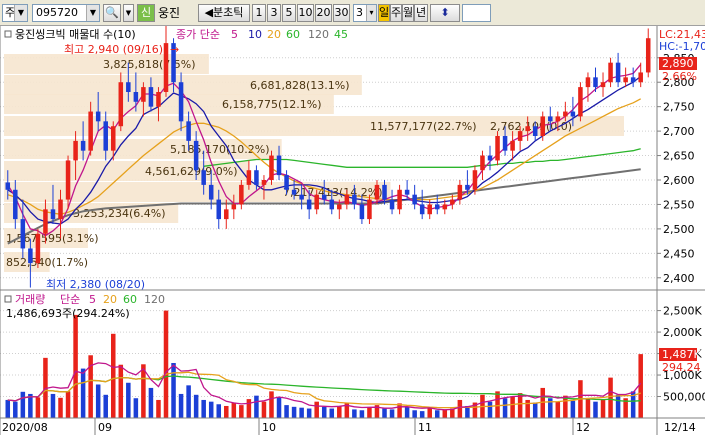 The image size is (705, 435). What do you see at coordinates (289, 13) in the screenshot?
I see `period-button-5: 5` at bounding box center [289, 13].